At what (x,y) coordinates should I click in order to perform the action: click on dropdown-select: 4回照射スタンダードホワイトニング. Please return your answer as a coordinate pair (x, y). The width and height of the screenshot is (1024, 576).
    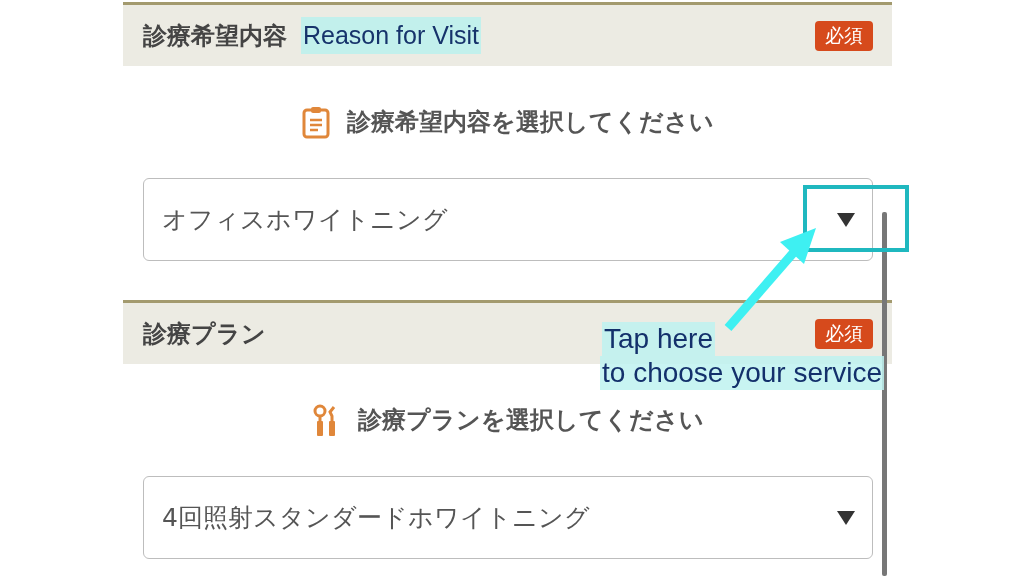
    Looking at the image, I should click on (508, 517).